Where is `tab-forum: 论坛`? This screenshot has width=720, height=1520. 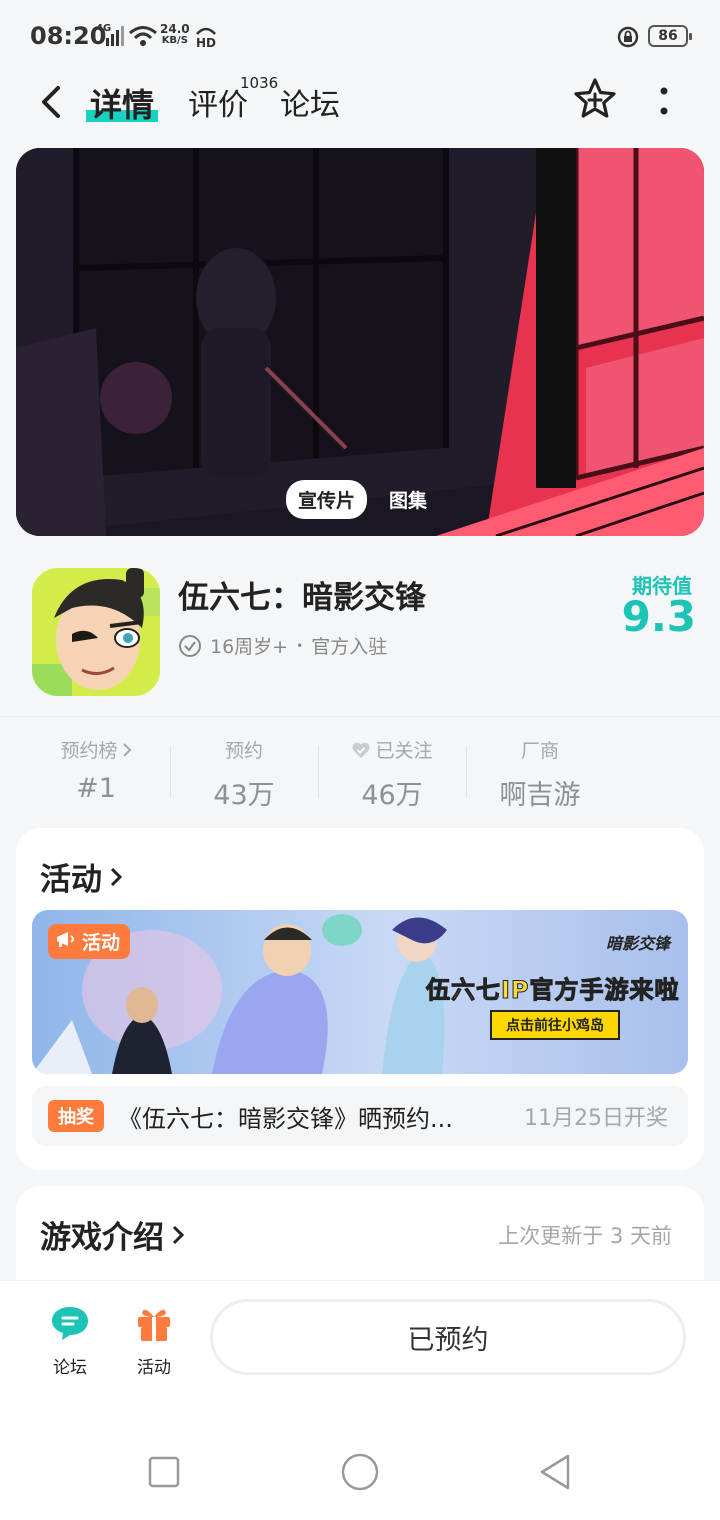 tab-forum: 论坛 is located at coordinates (310, 102).